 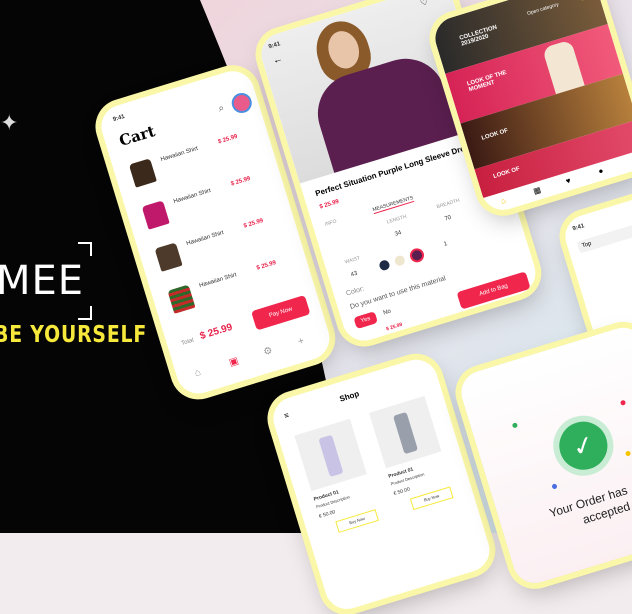 I want to click on grid-icon: ▦, so click(x=537, y=190).